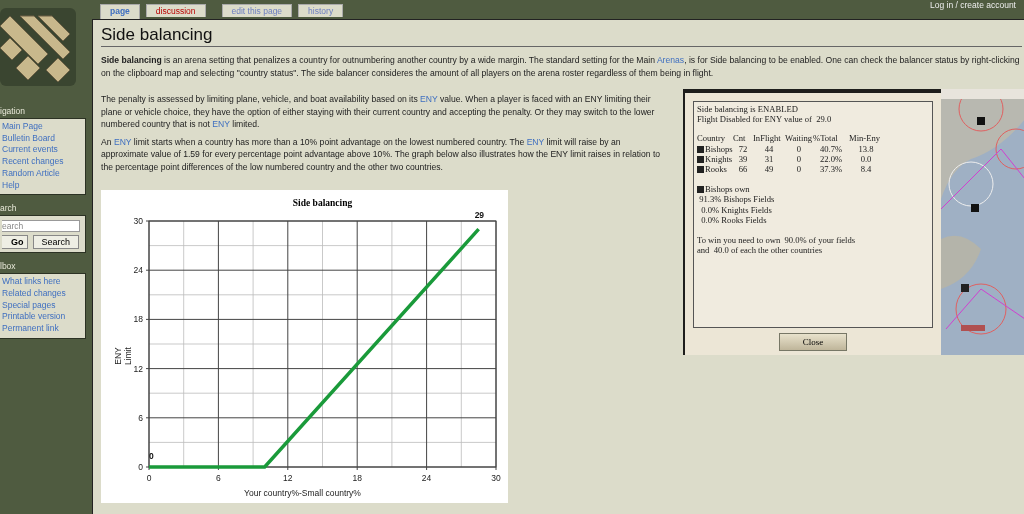 The height and width of the screenshot is (514, 1024). What do you see at coordinates (8, 266) in the screenshot?
I see `portlet-heading: lbox` at bounding box center [8, 266].